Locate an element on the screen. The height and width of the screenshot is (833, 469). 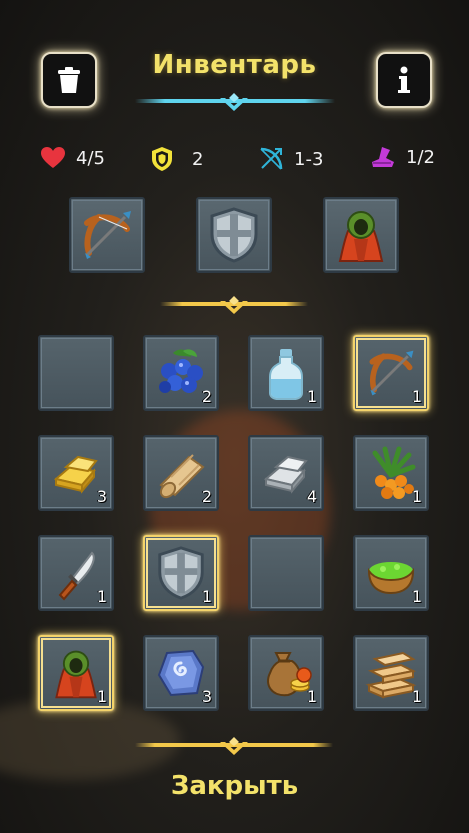
blueberries-icon is located at coordinates (181, 373).